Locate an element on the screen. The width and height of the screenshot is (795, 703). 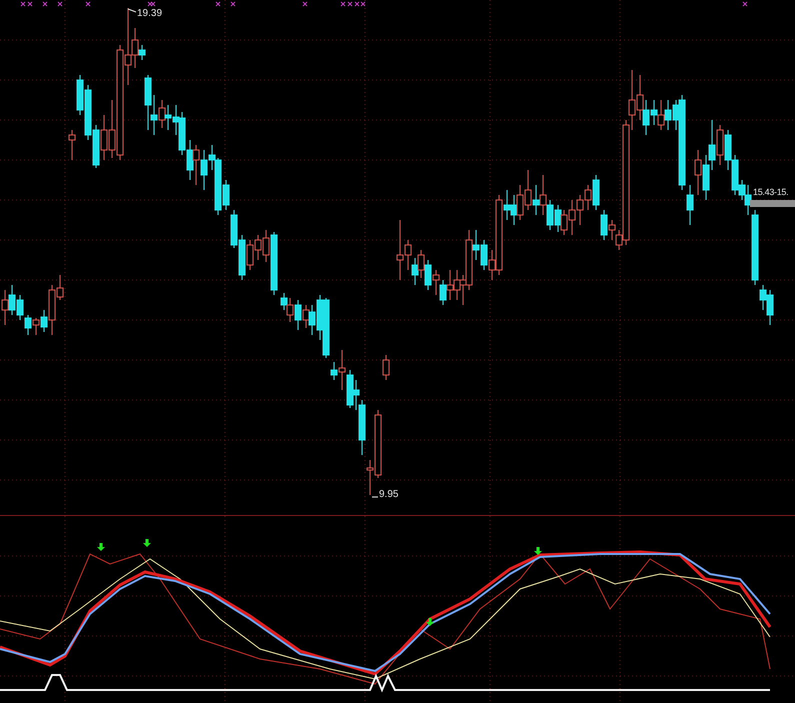
price-marker-bar is located at coordinates (772, 203).